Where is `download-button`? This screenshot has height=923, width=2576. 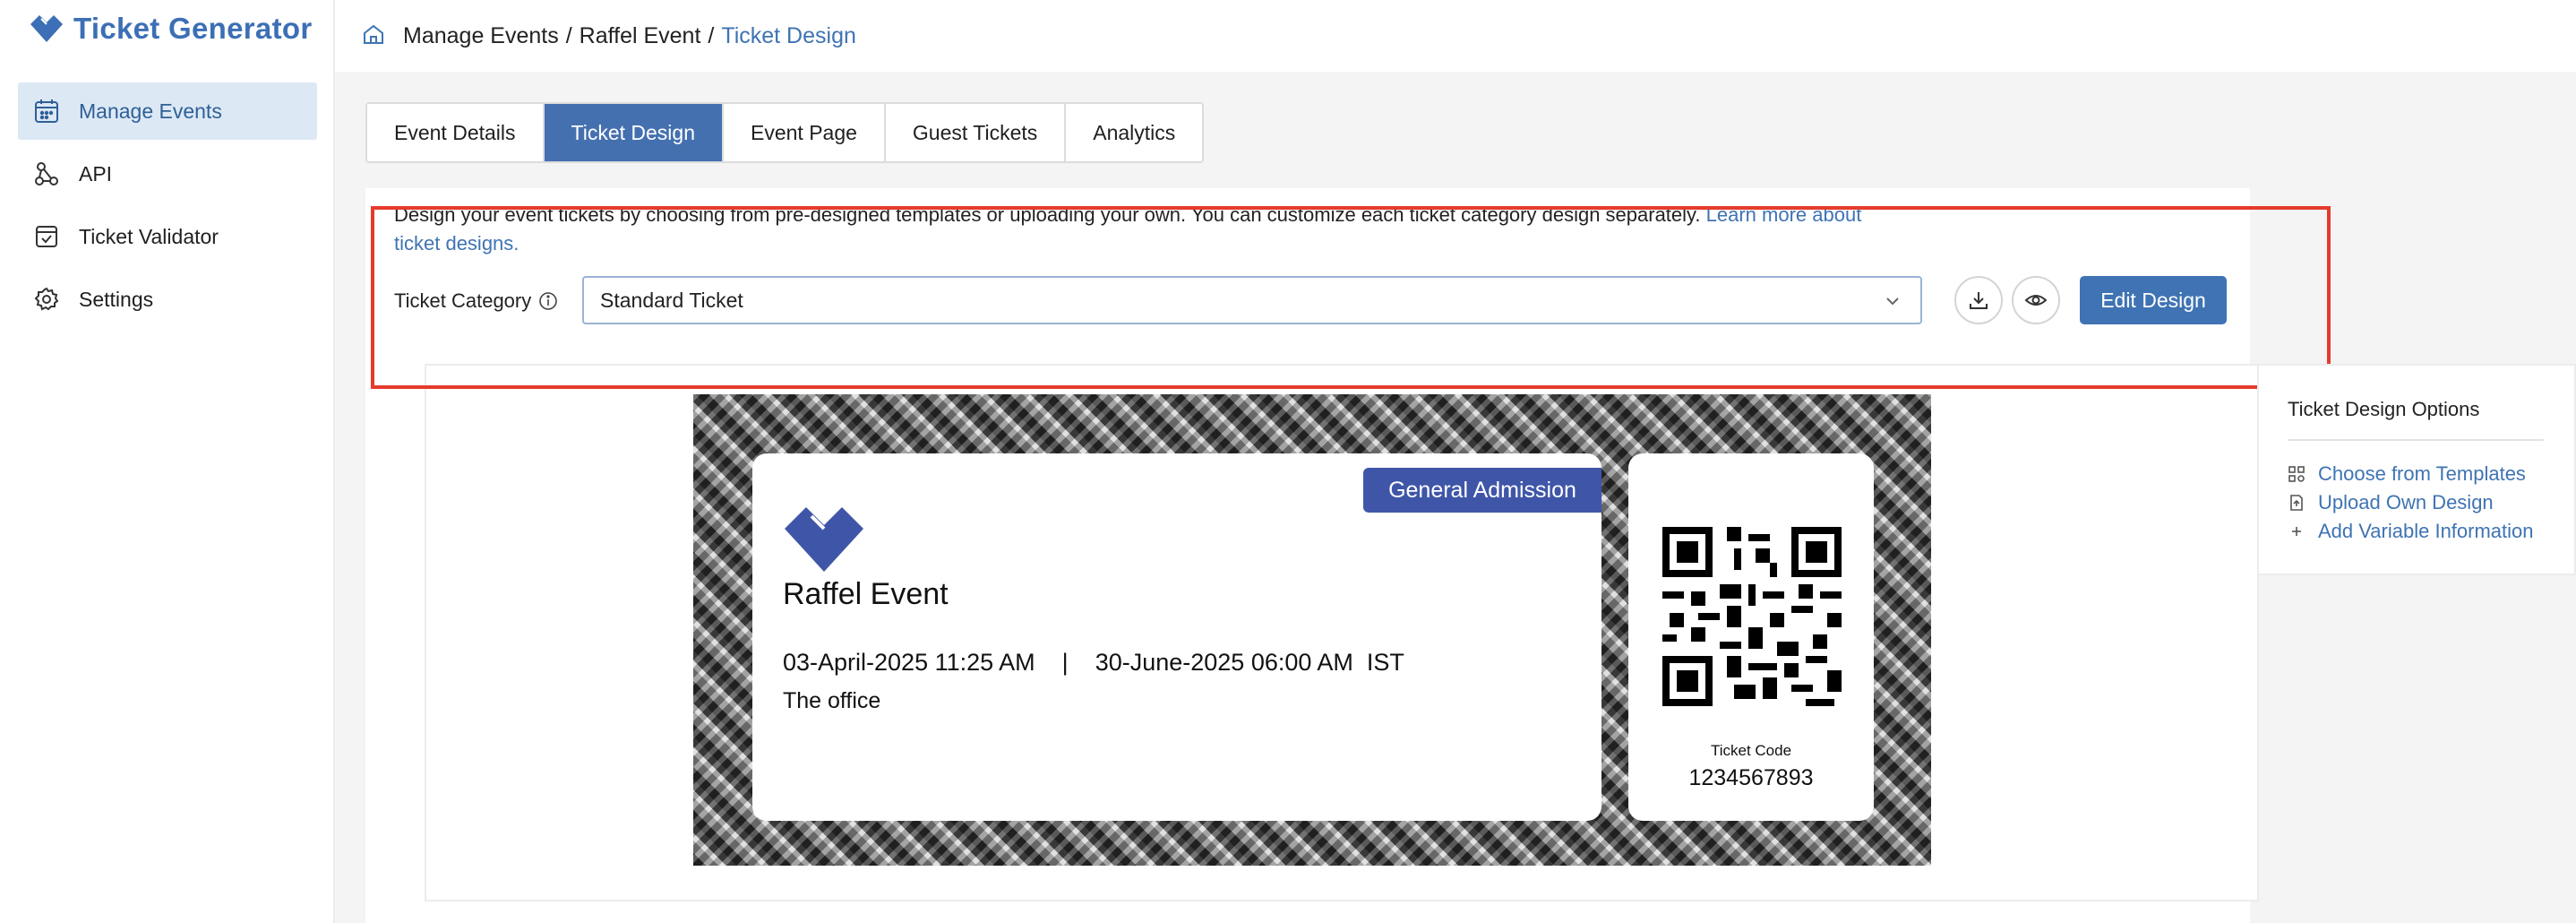 download-button is located at coordinates (1978, 300).